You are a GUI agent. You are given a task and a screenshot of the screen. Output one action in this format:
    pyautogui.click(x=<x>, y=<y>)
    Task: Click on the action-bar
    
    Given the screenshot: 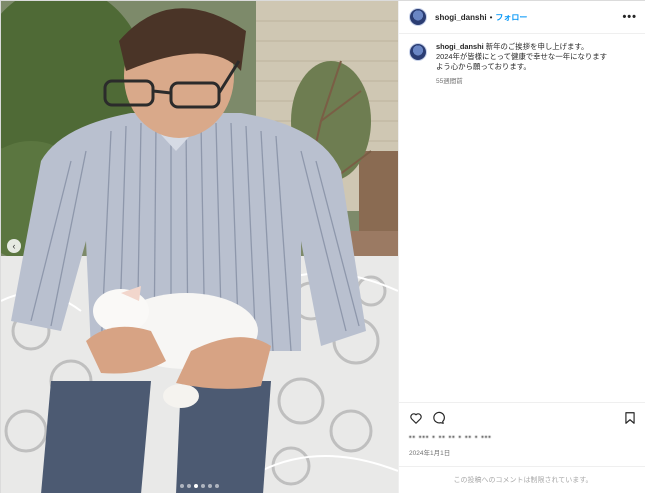 What is the action you would take?
    pyautogui.click(x=522, y=417)
    